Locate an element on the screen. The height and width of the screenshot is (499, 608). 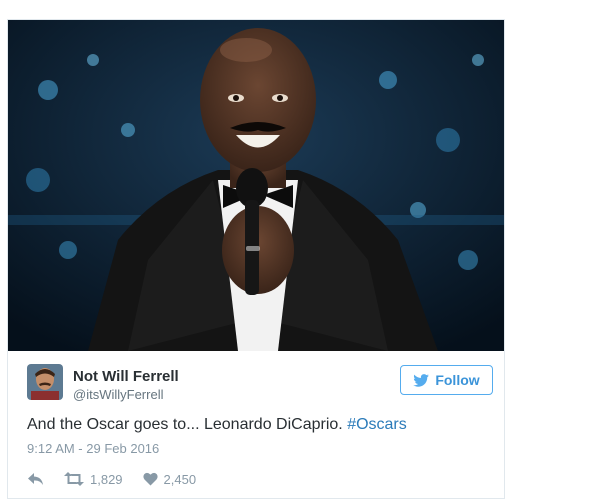
follow-label: Follow is located at coordinates (457, 380).